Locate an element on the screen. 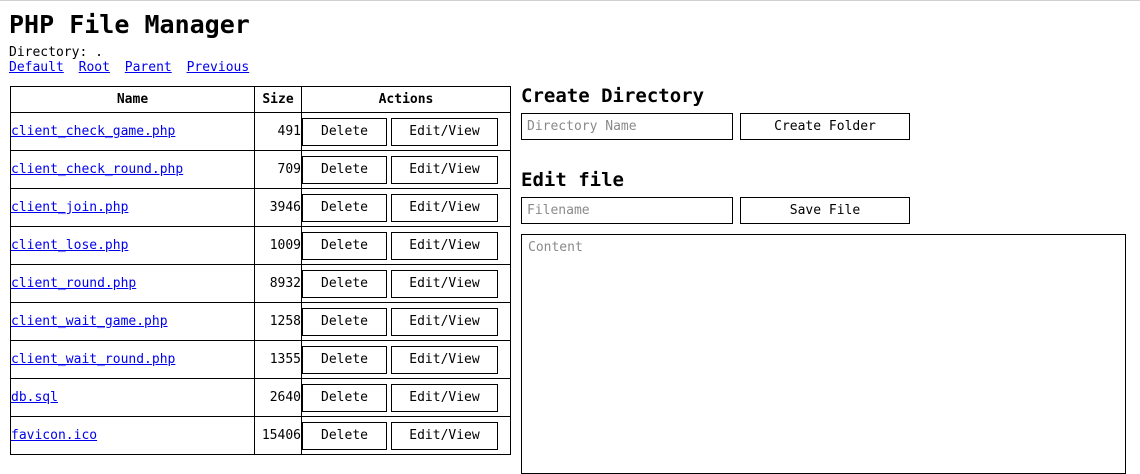  save-file-button: Save File is located at coordinates (825, 210).